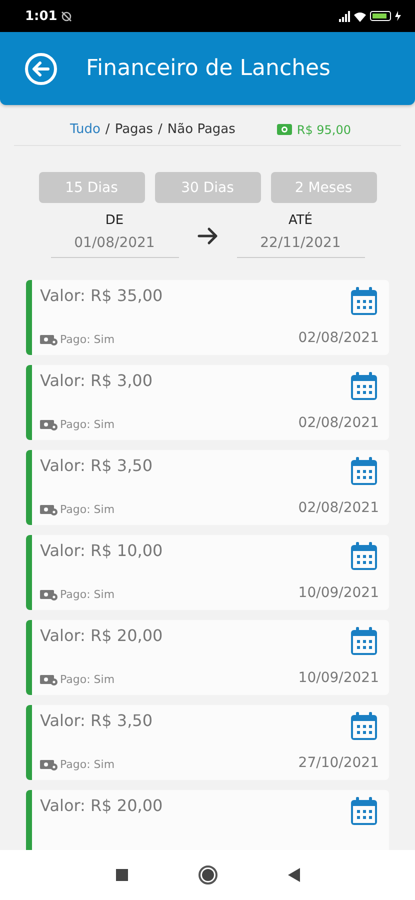  I want to click on entry-card: Valor: R$ 3,50 Pago: Sim 02/08/2021, so click(207, 487).